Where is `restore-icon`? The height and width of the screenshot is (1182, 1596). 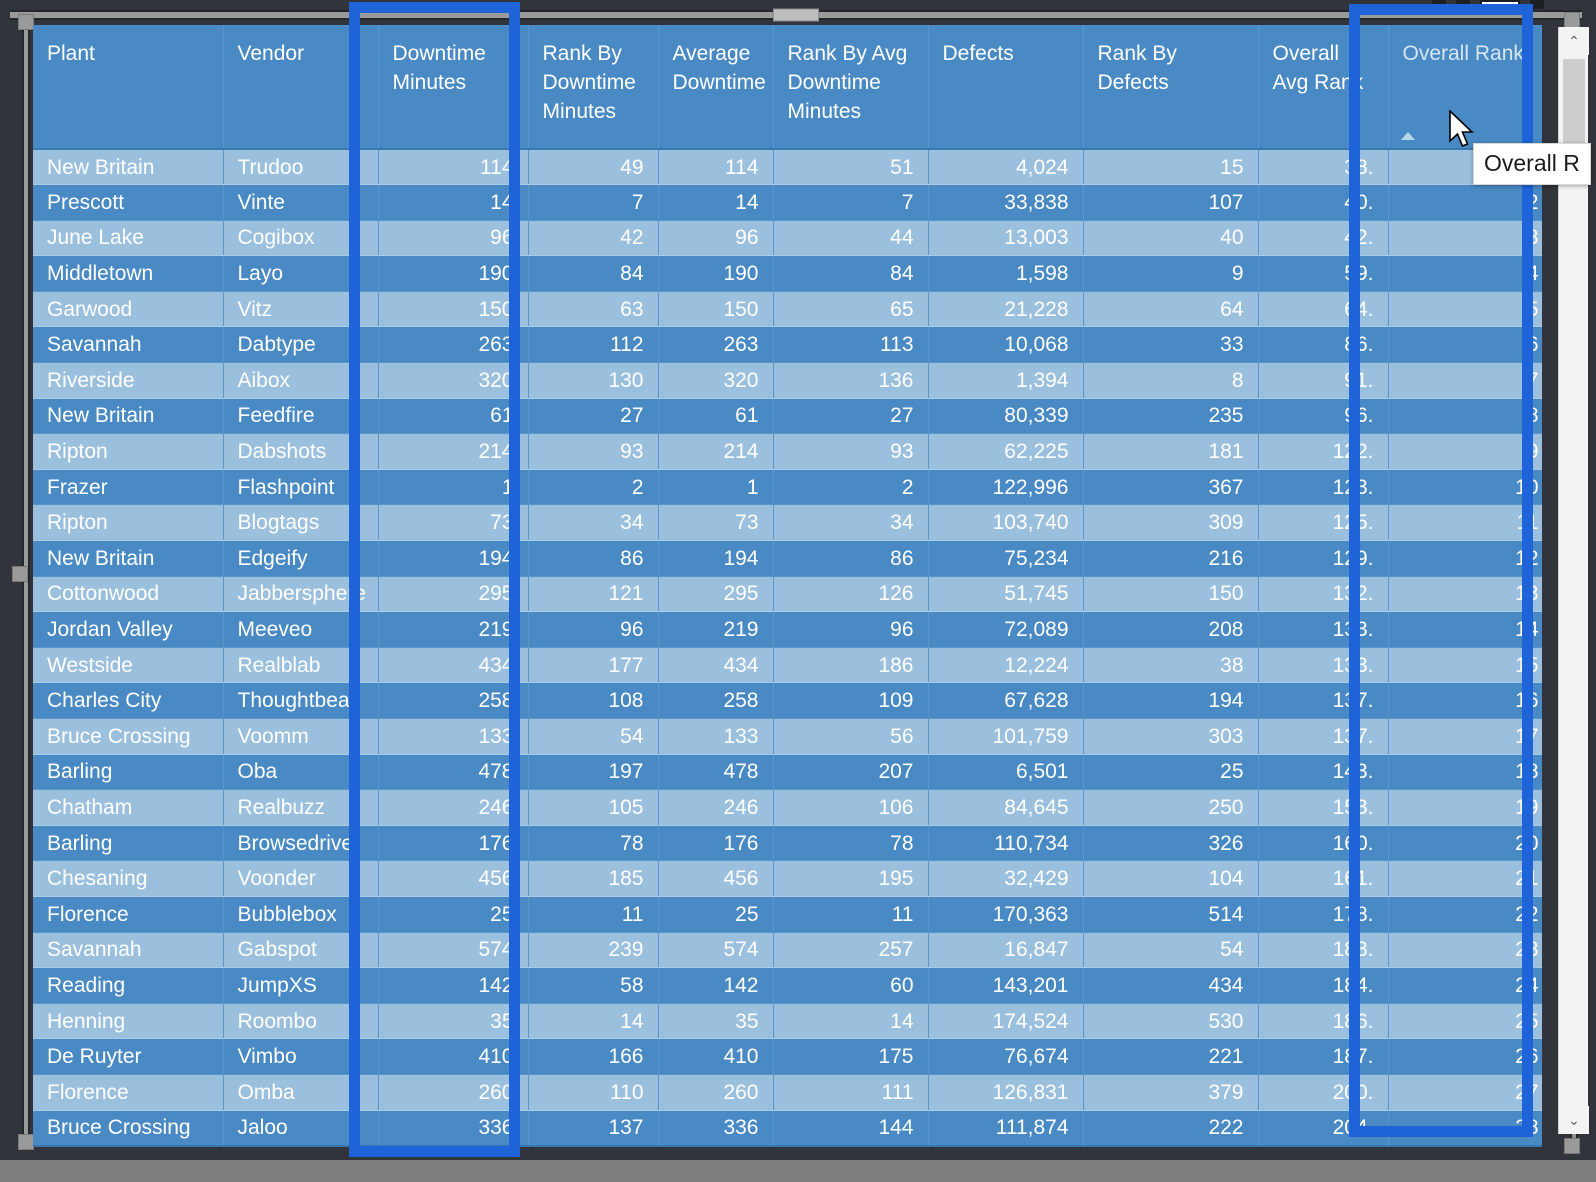
restore-icon is located at coordinates (1463, 4).